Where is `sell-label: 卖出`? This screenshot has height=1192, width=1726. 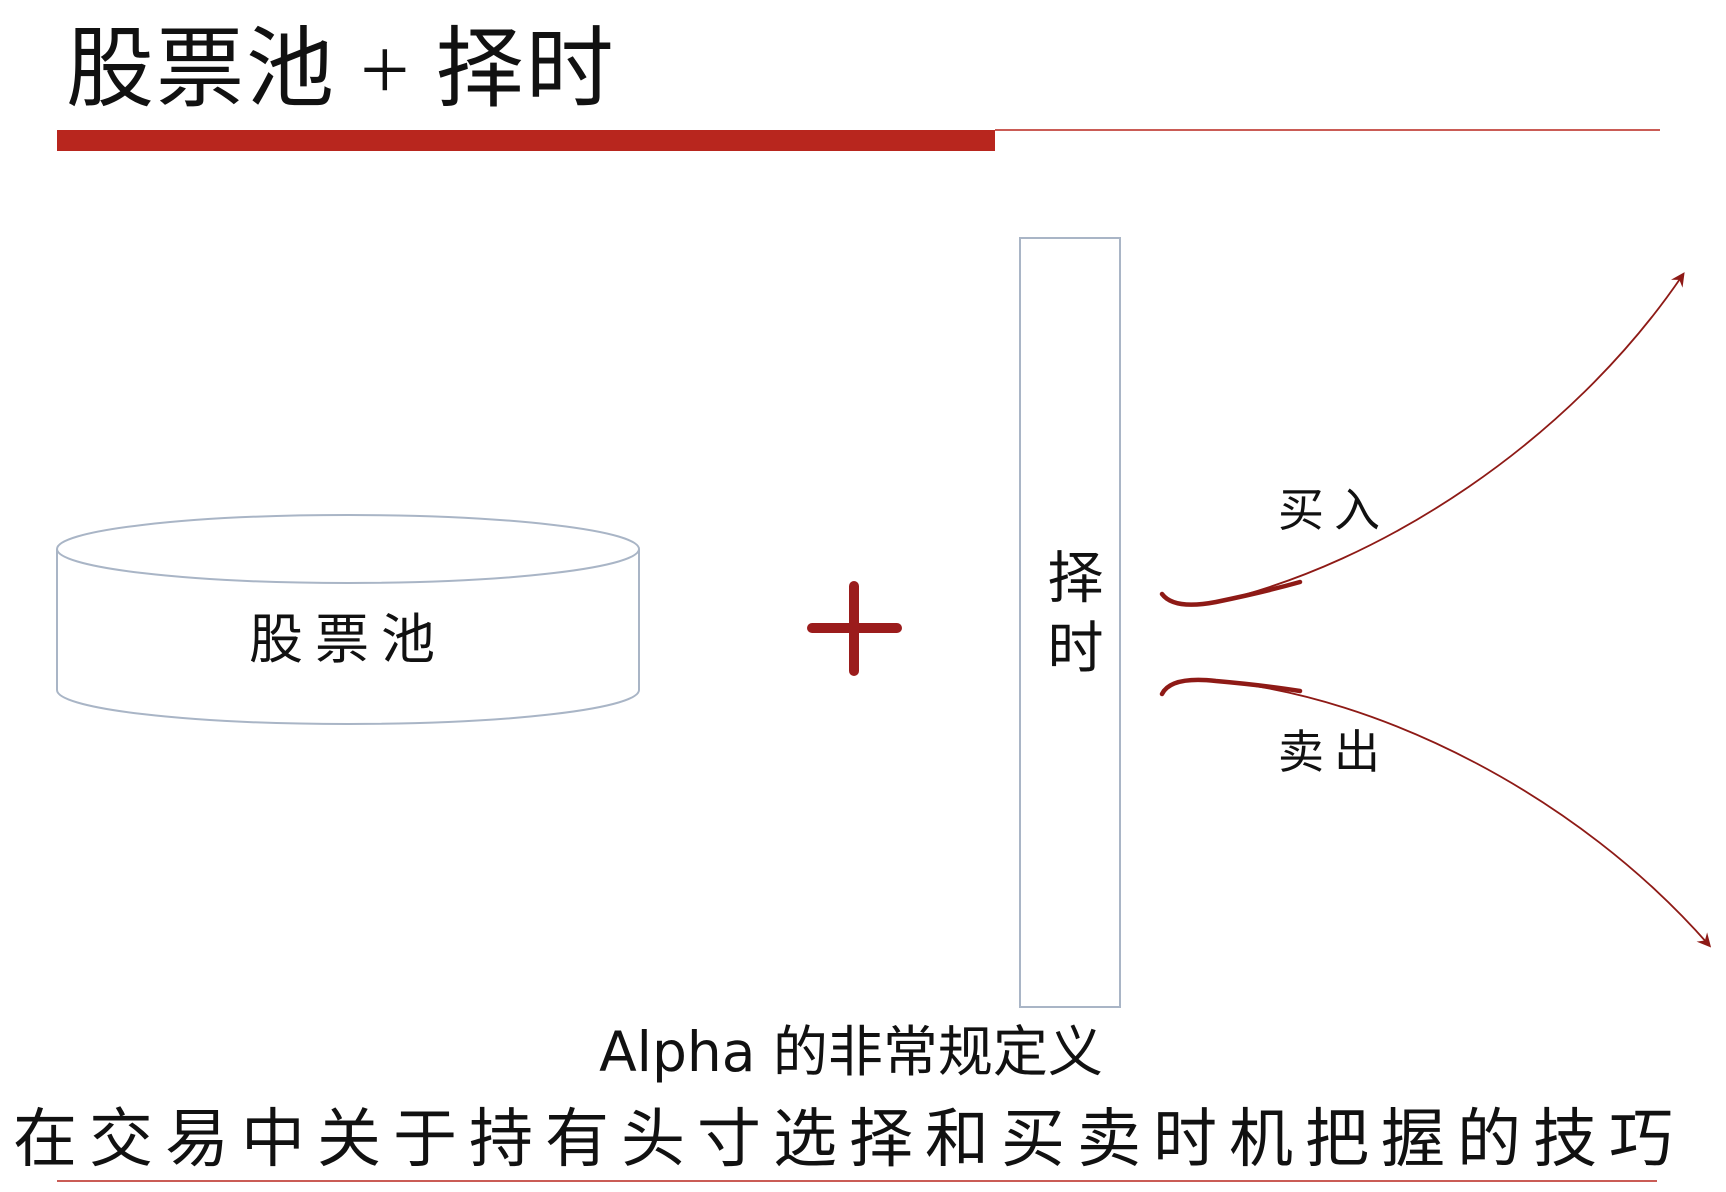
sell-label: 卖出 is located at coordinates (1334, 752).